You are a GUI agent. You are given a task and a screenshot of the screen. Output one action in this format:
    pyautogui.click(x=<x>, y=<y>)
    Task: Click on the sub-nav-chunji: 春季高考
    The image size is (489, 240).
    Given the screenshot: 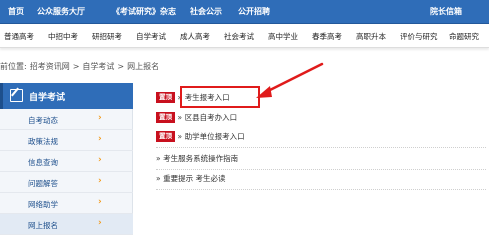 What is the action you would take?
    pyautogui.click(x=327, y=36)
    